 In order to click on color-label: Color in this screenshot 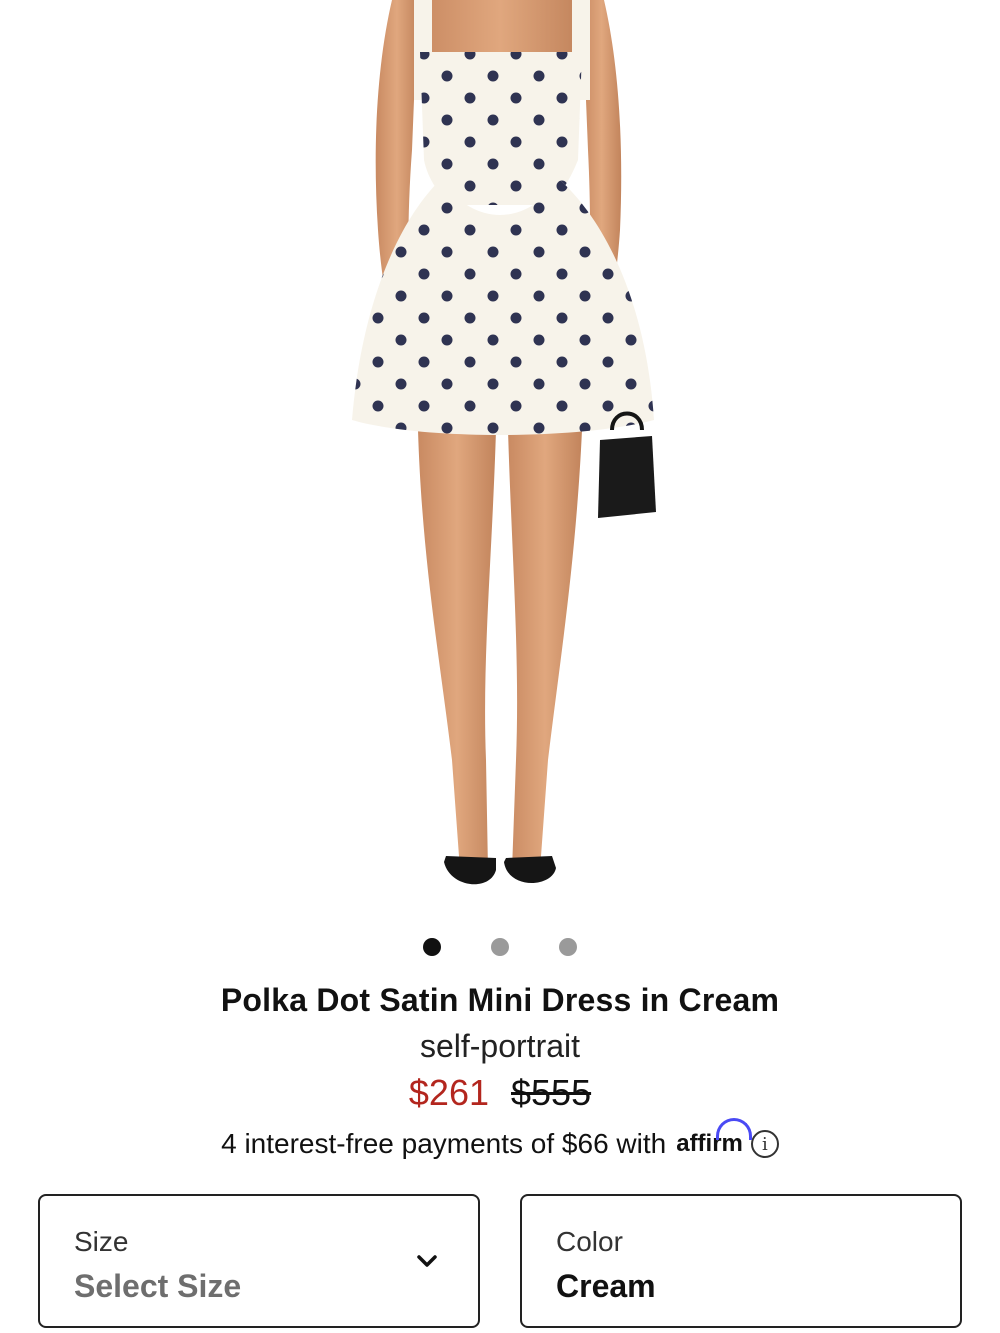, I will do `click(589, 1241)`.